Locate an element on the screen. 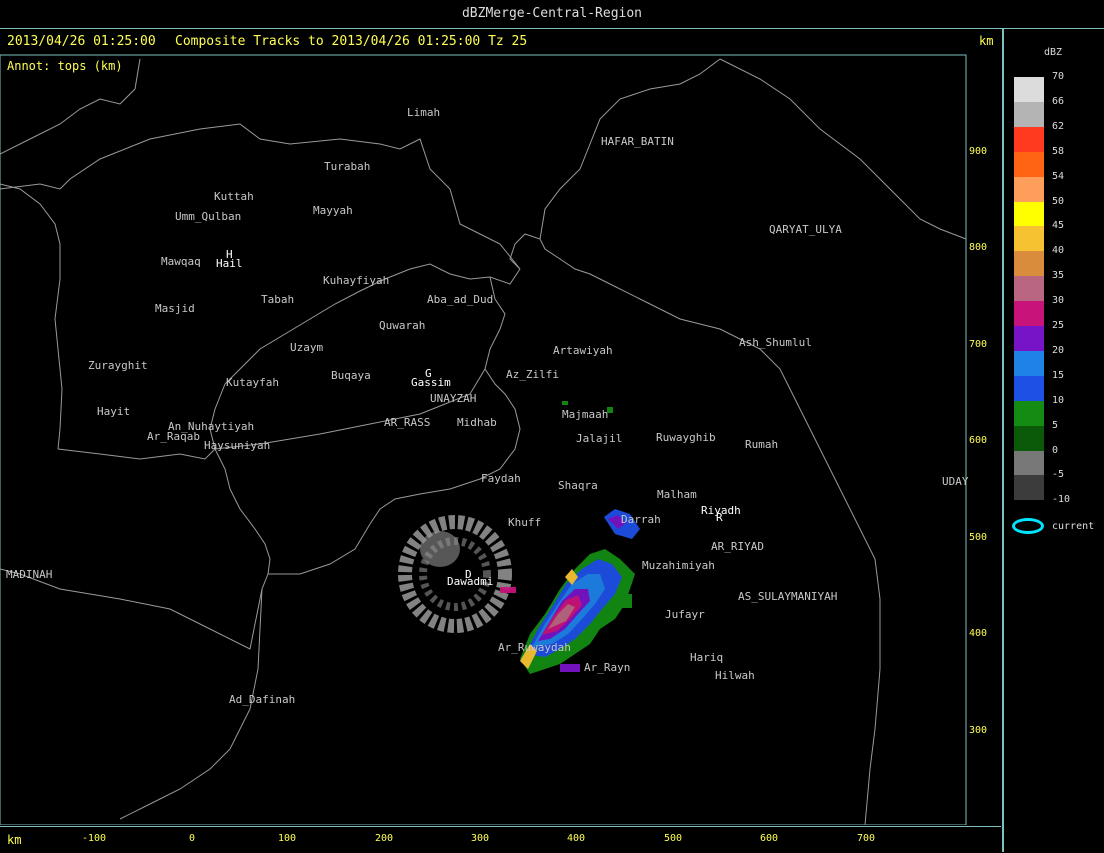  place-label: Umm_Qulban is located at coordinates (208, 216).